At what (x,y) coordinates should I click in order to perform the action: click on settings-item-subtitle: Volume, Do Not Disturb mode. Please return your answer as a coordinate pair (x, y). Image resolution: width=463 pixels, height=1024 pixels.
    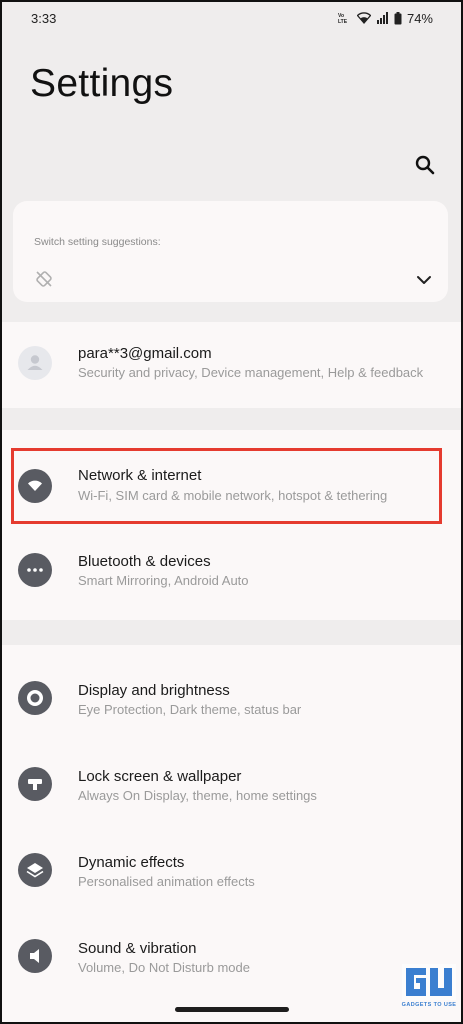
    Looking at the image, I should click on (164, 967).